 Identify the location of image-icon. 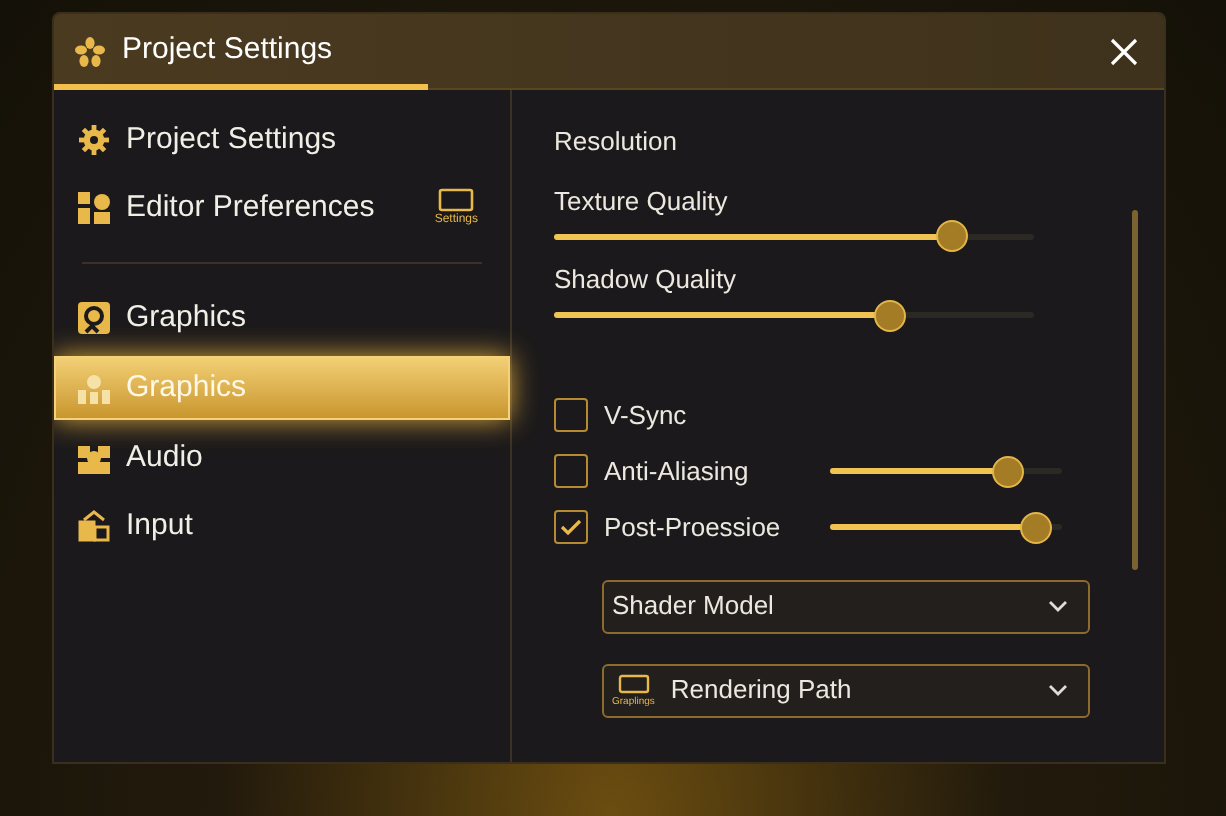
(94, 318).